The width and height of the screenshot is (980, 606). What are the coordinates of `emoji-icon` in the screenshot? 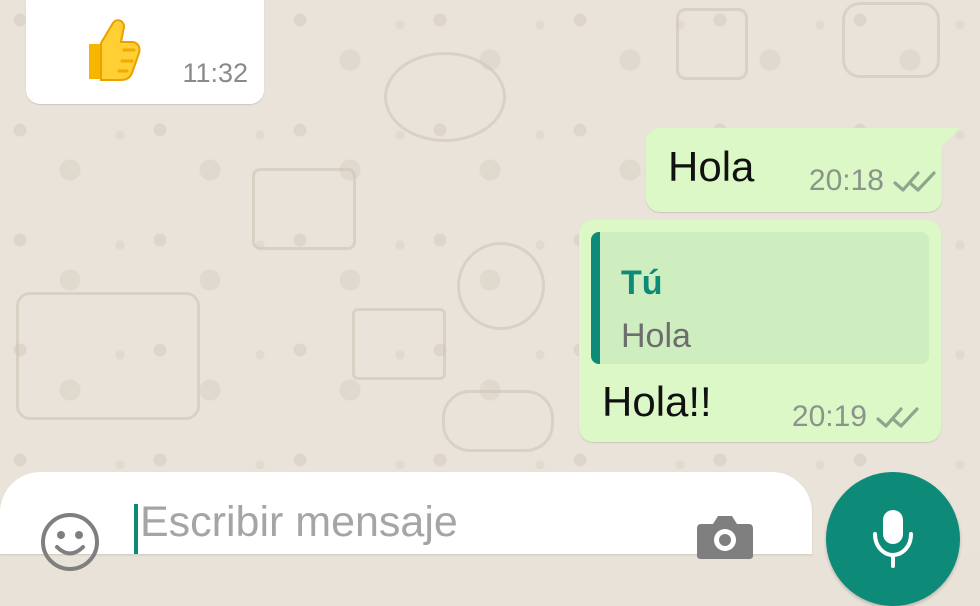 It's located at (70, 542).